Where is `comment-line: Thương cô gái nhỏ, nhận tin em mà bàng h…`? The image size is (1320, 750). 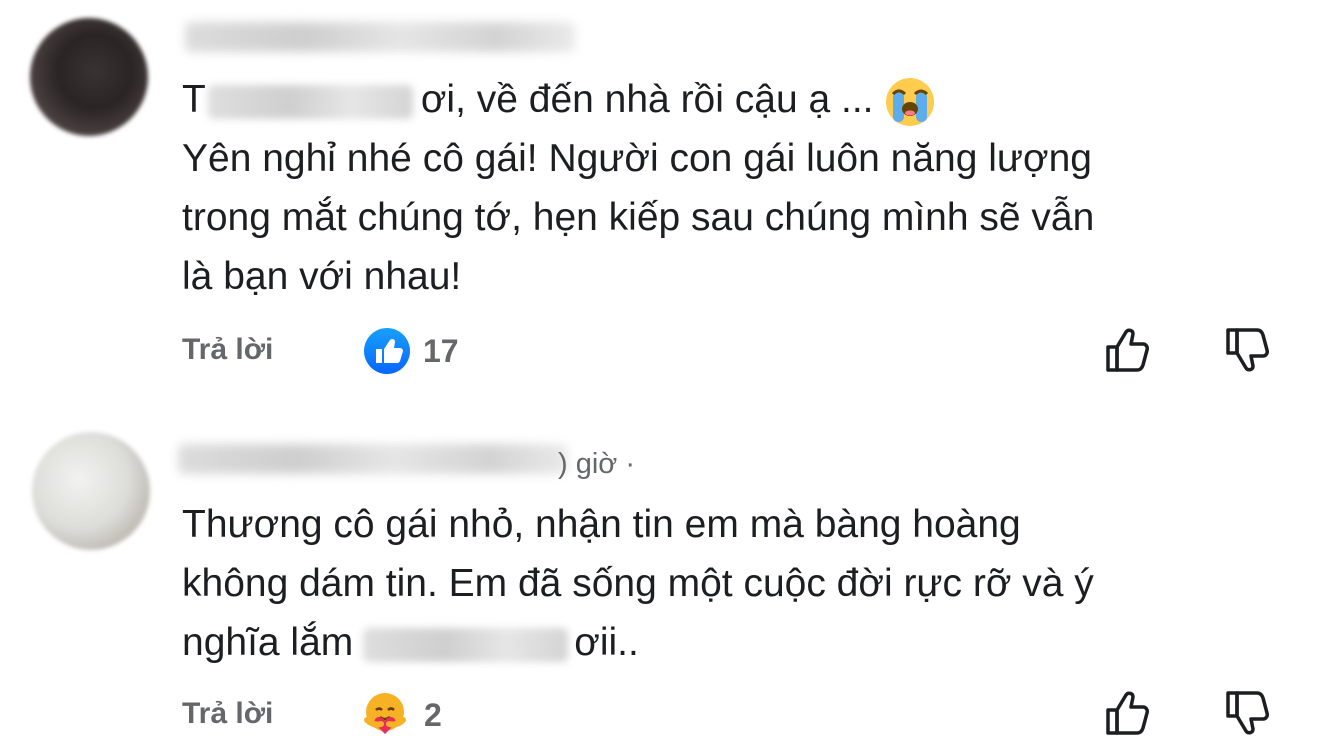 comment-line: Thương cô gái nhỏ, nhận tin em mà bàng h… is located at coordinates (601, 524).